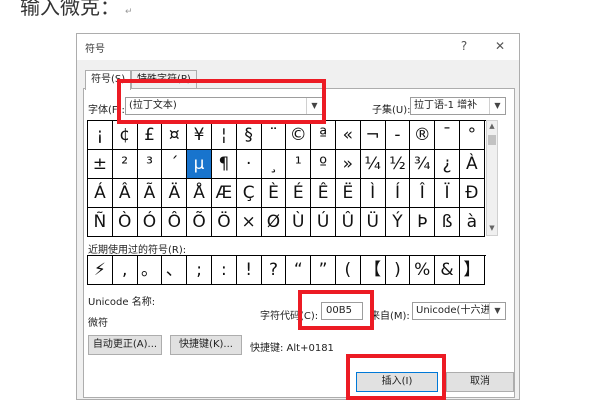  I want to click on symbol-cell: Â, so click(125, 193).